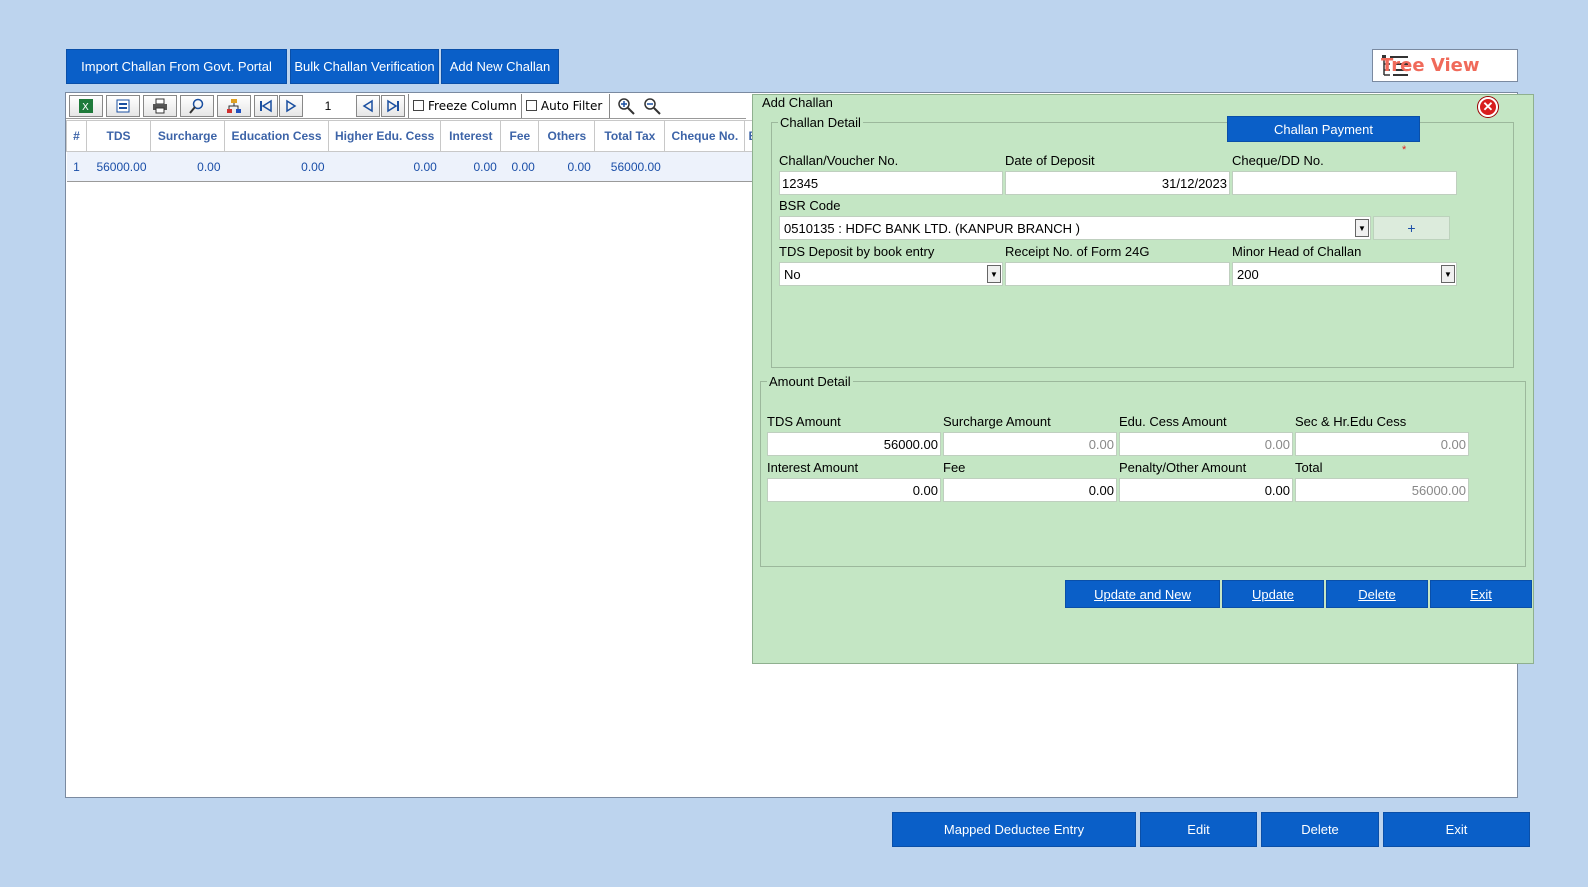  What do you see at coordinates (1278, 160) in the screenshot?
I see `cheque-label: Cheque/DD No.` at bounding box center [1278, 160].